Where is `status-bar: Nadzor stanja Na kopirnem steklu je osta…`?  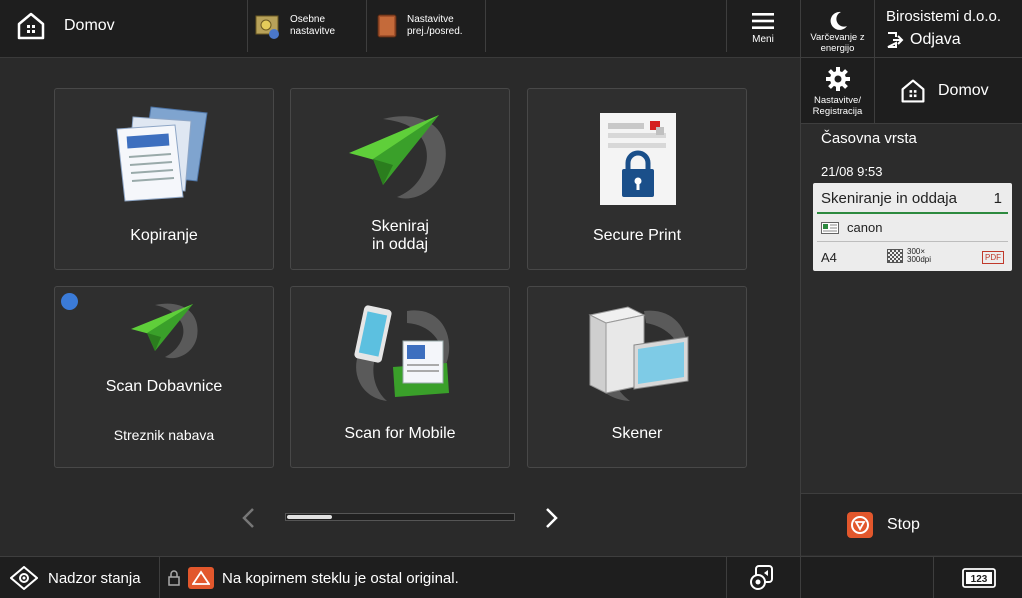
status-bar: Nadzor stanja Na kopirnem steklu je osta… is located at coordinates (511, 577).